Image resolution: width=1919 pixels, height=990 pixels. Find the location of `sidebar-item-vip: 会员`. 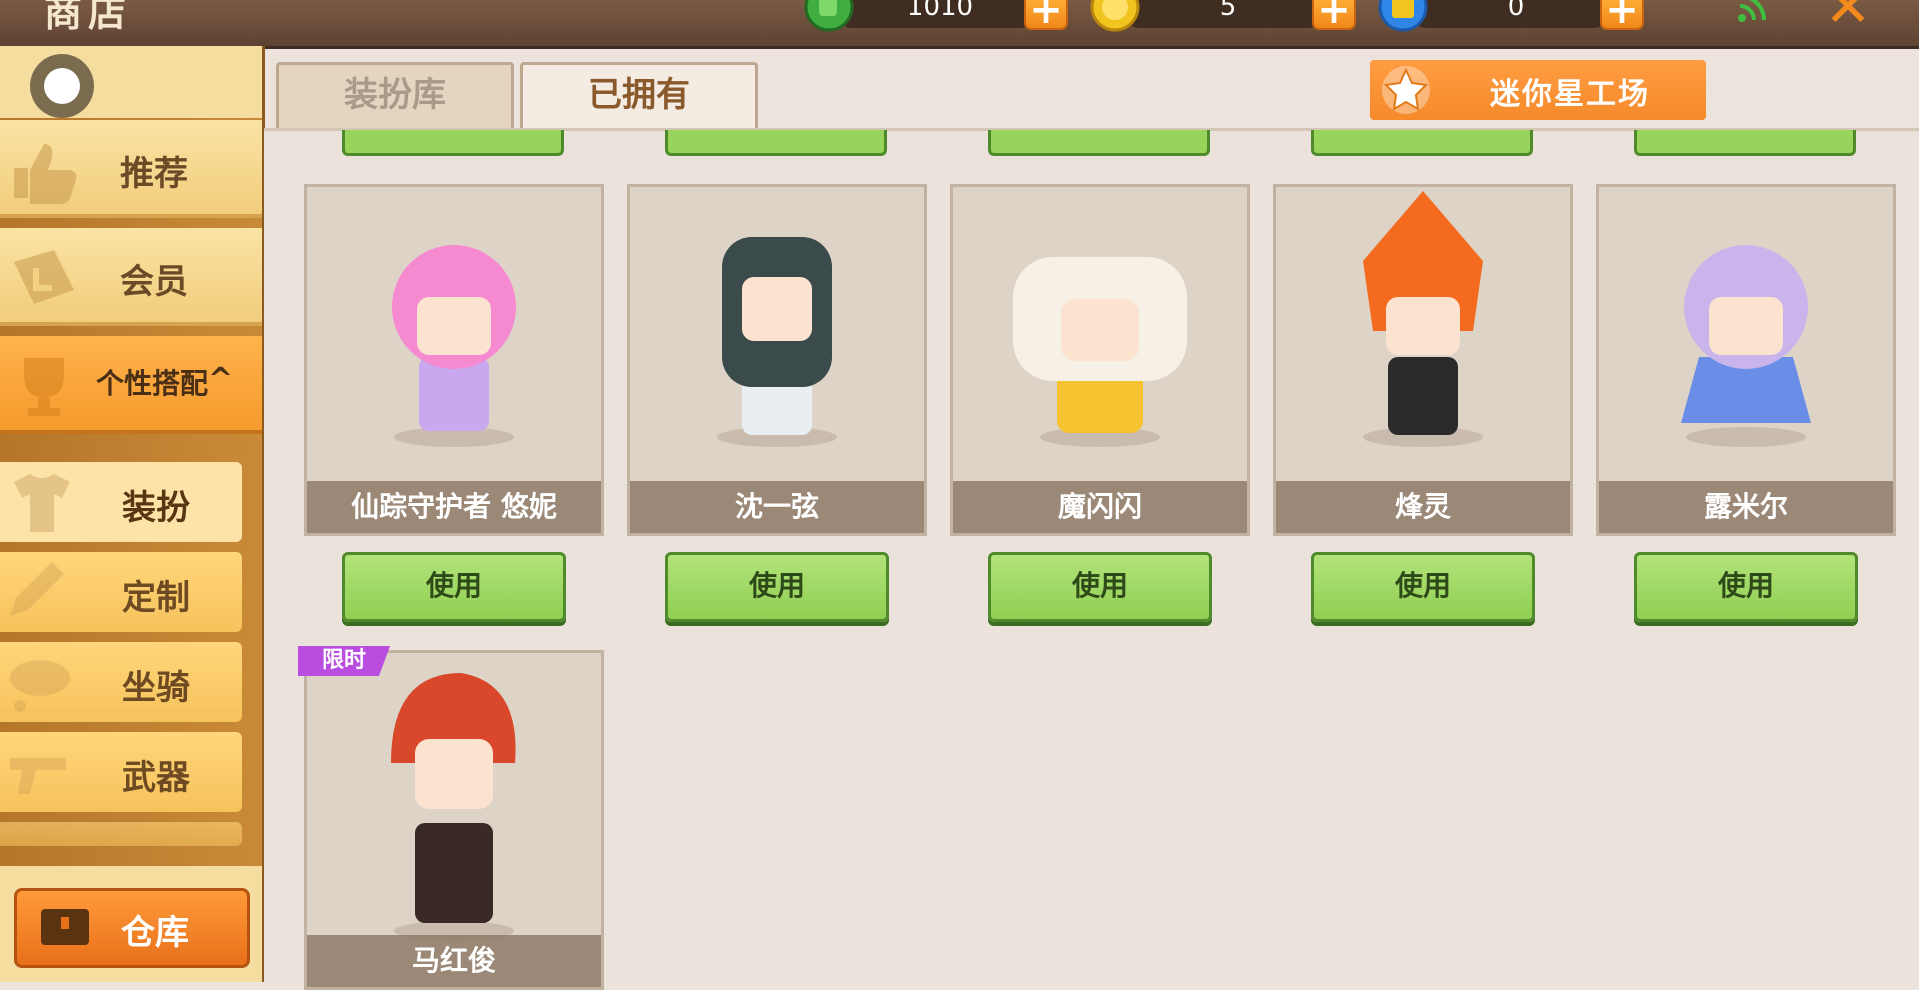

sidebar-item-vip: 会员 is located at coordinates (131, 277).